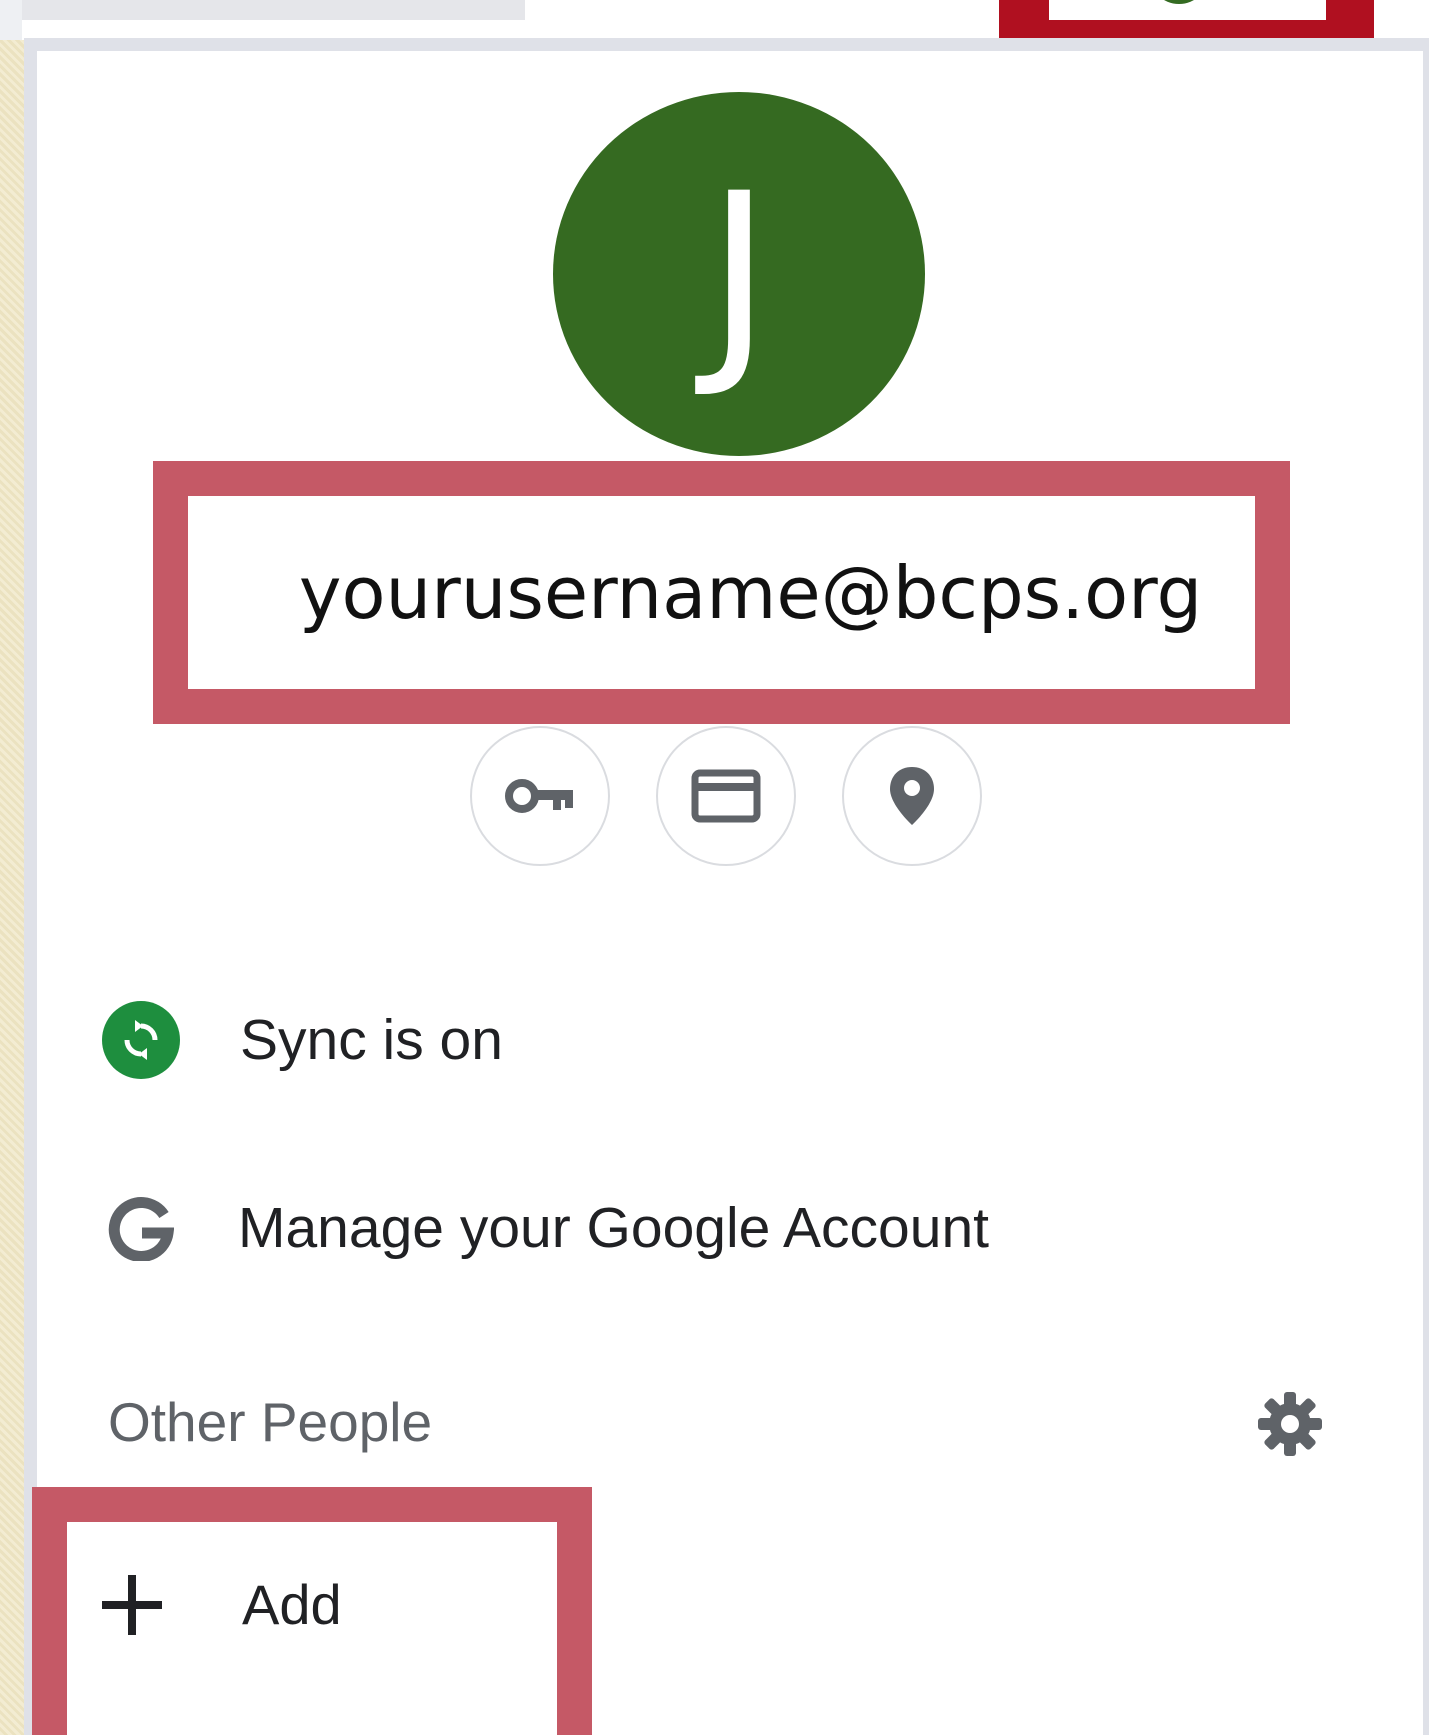  Describe the element at coordinates (1179, 2) in the screenshot. I see `profile-avatar-button` at that location.